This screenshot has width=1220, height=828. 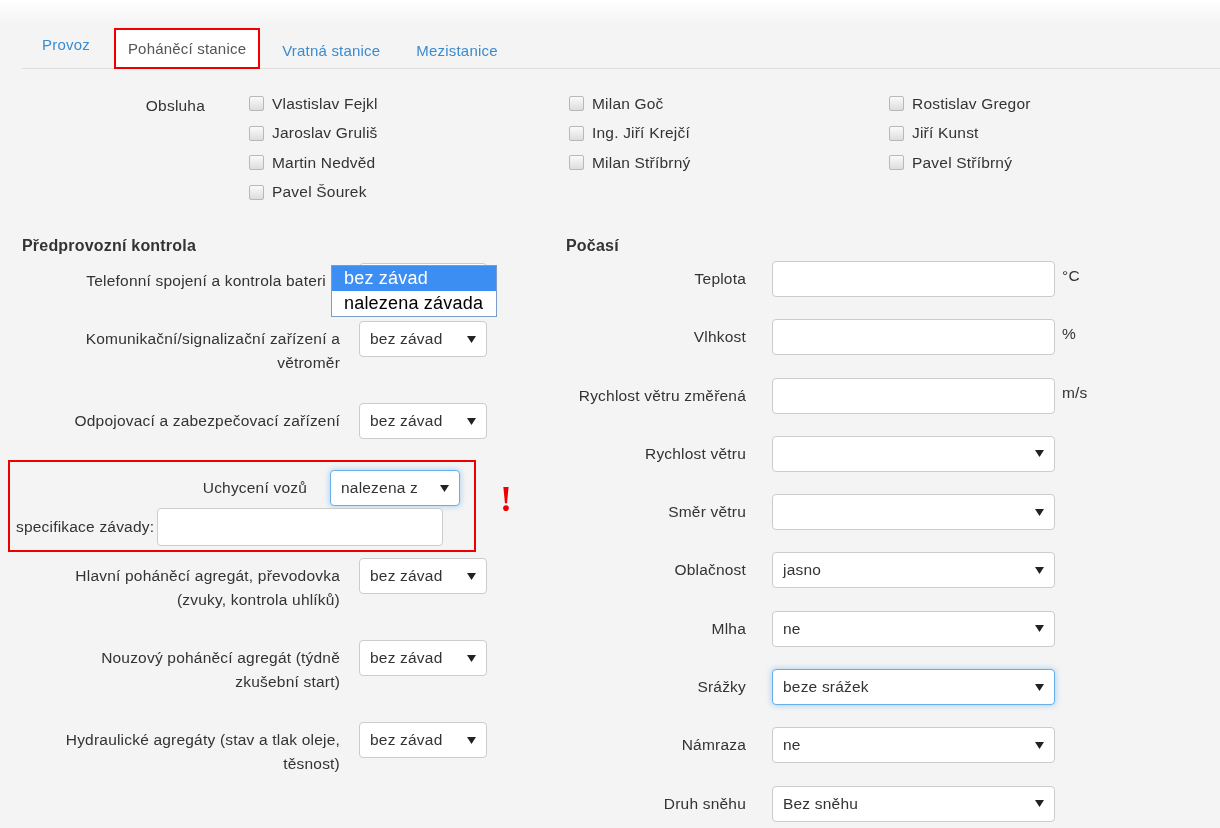 I want to click on checkbox-label: Jaroslav Gruliš, so click(x=325, y=133).